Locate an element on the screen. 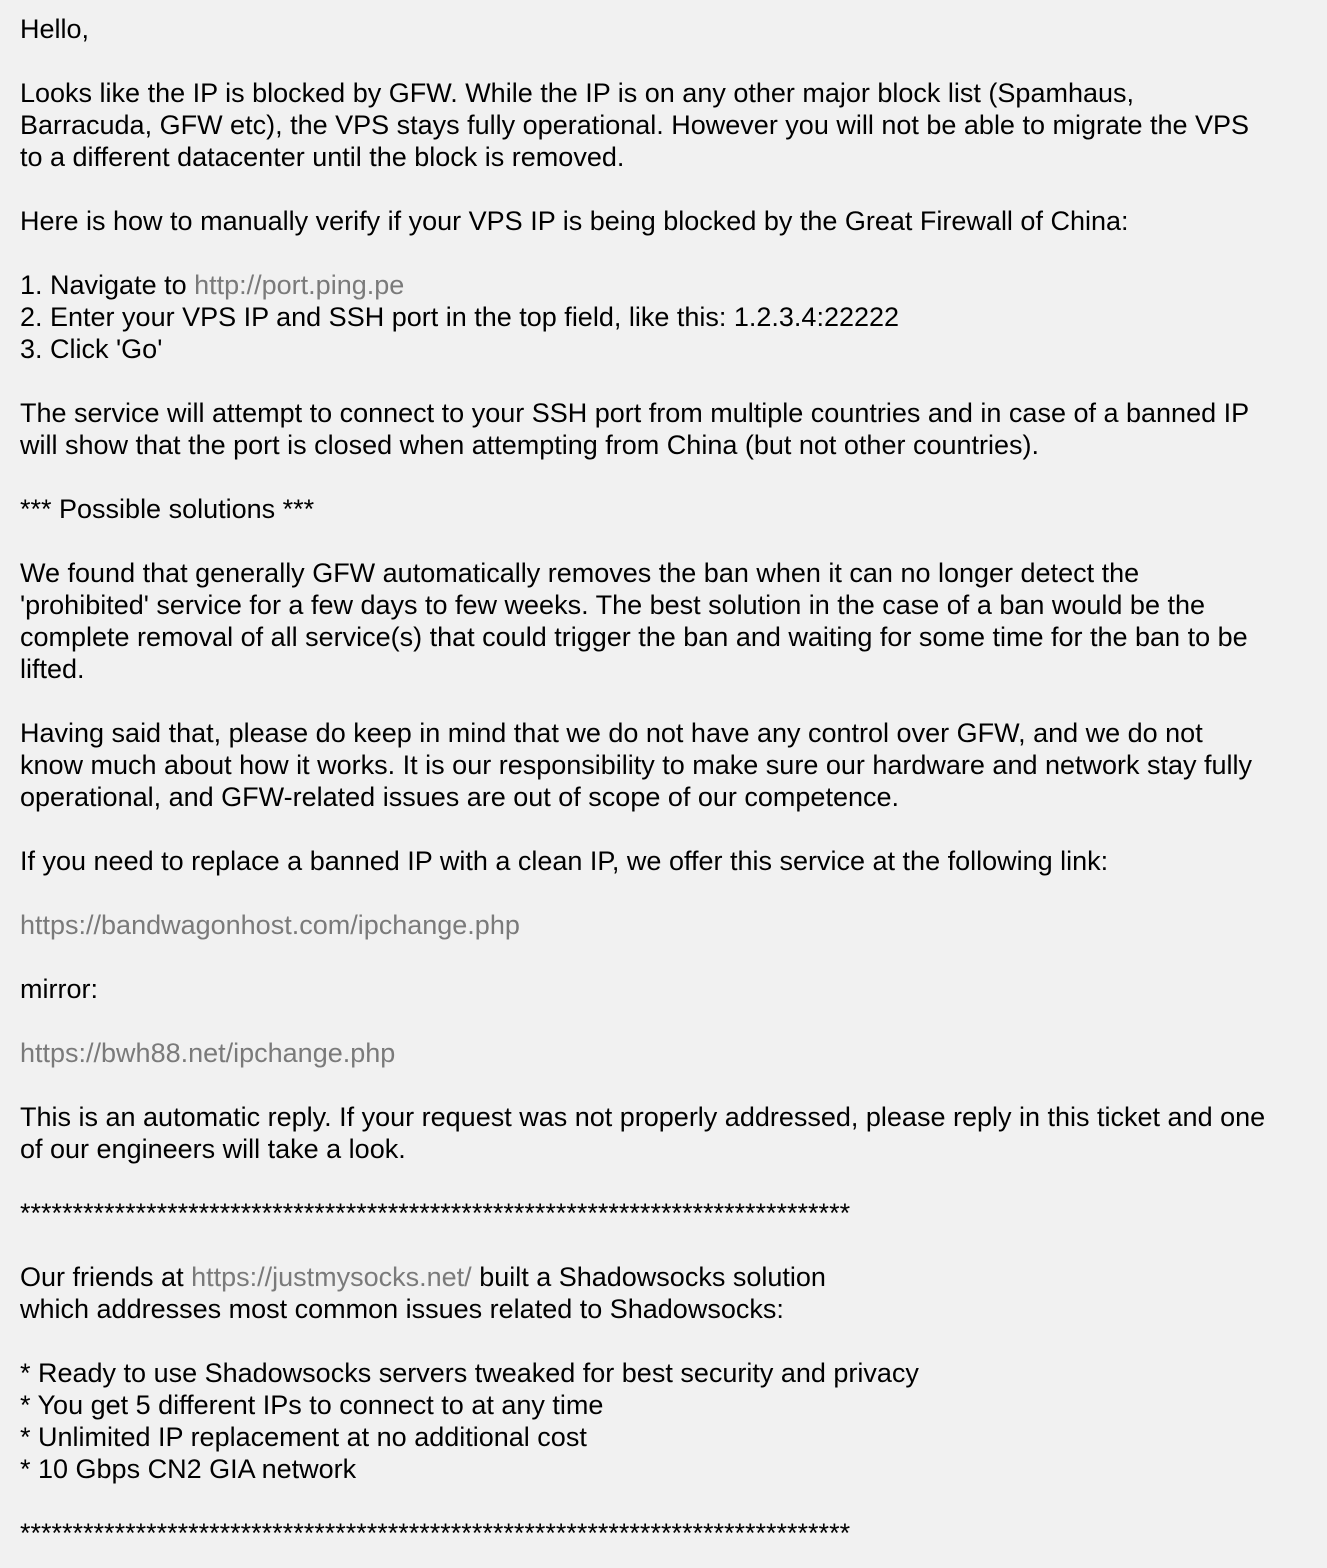  mirror-link-line: https://bwh88.net/ipchange.php is located at coordinates (670, 1053).